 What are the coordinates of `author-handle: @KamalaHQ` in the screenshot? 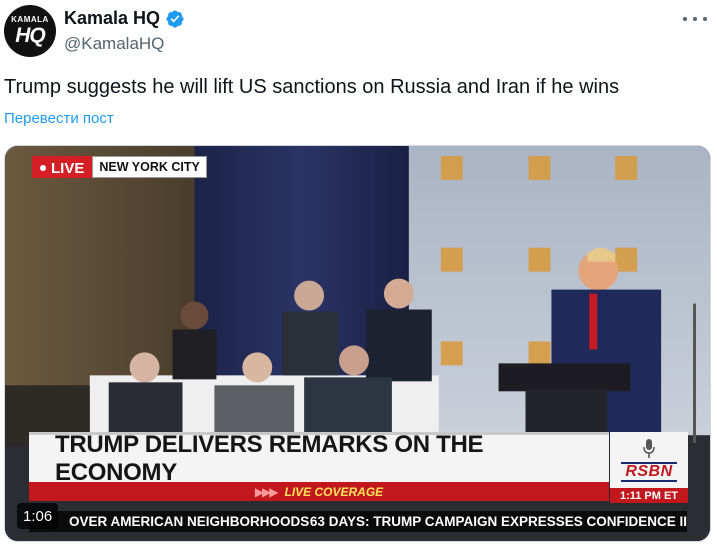 It's located at (114, 44).